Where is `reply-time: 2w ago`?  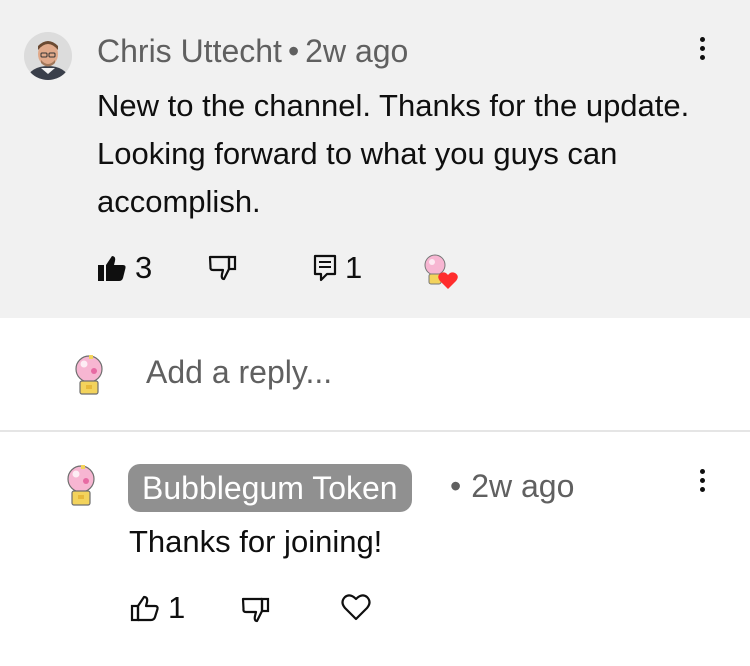
reply-time: 2w ago is located at coordinates (523, 486).